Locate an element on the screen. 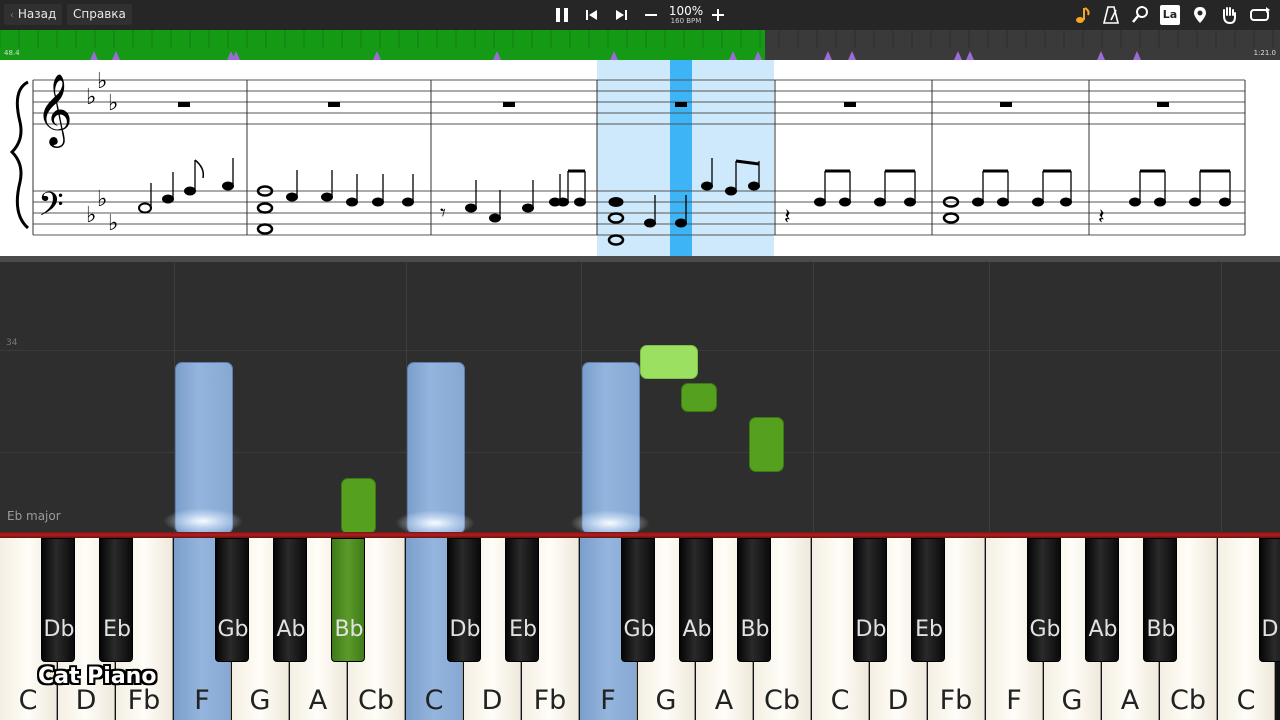 This screenshot has width=1280, height=720. measure-number: 34 is located at coordinates (12, 343).